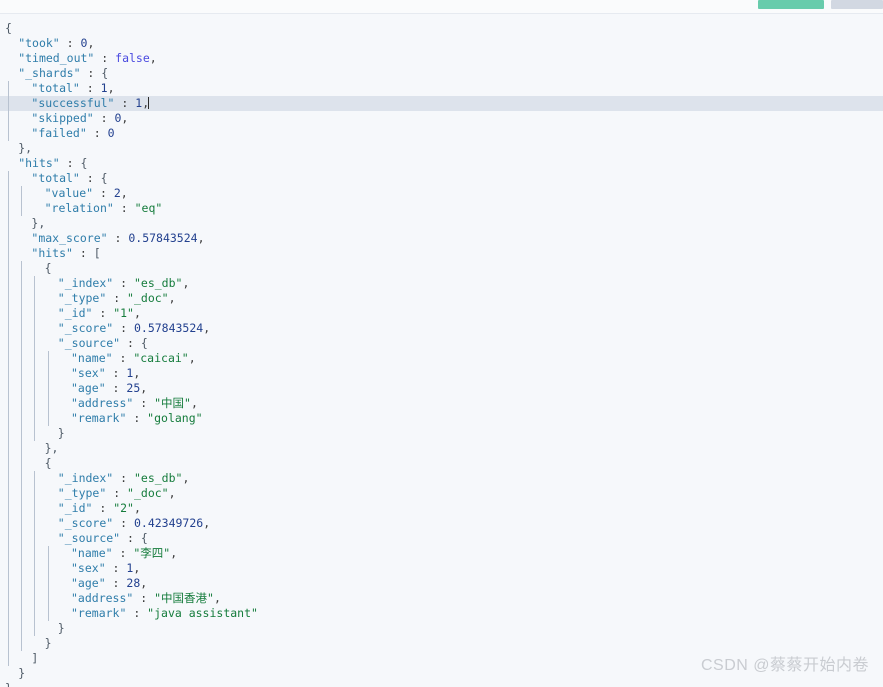 Image resolution: width=883 pixels, height=687 pixels. Describe the element at coordinates (39, 43) in the screenshot. I see `code-token-k: "took"` at that location.